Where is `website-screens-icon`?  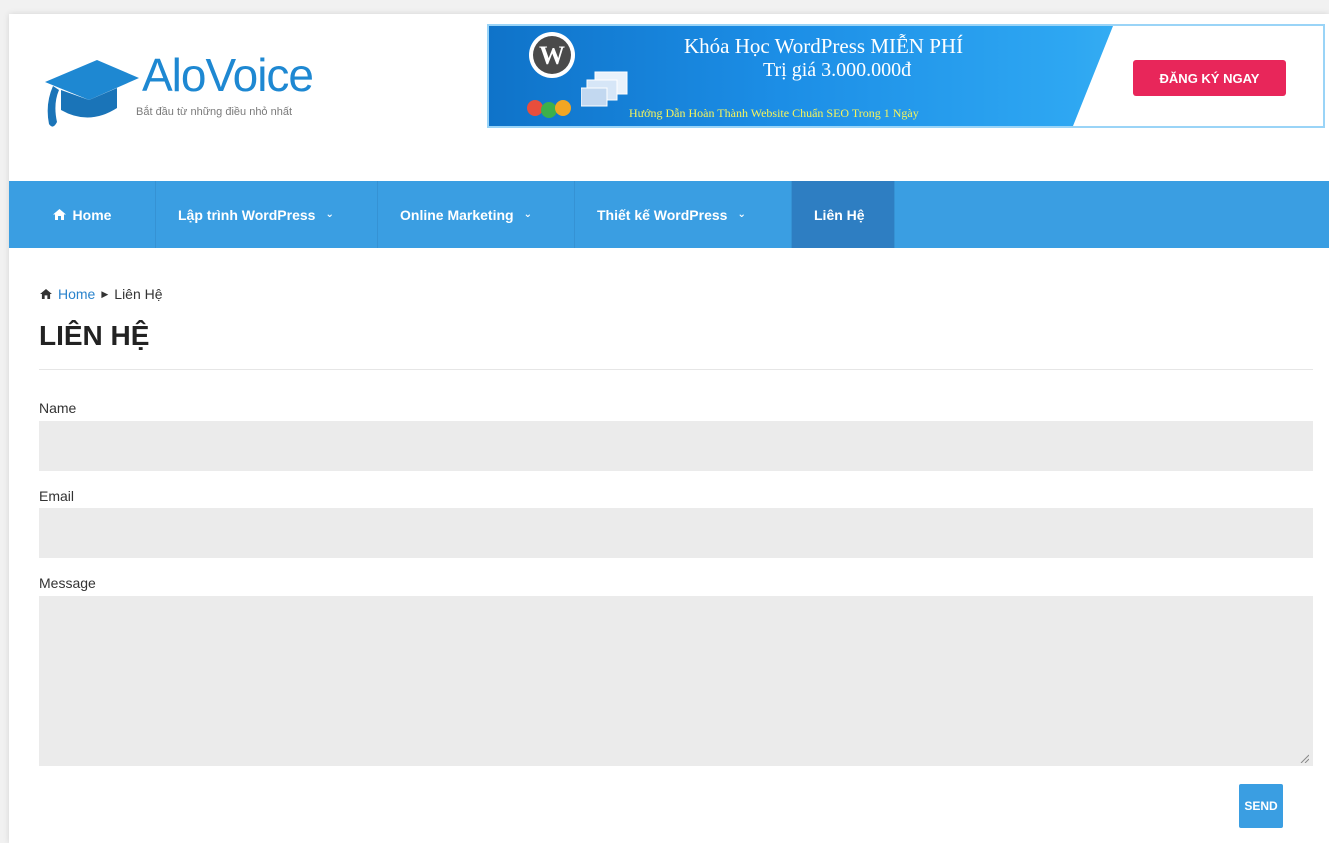 website-screens-icon is located at coordinates (604, 89).